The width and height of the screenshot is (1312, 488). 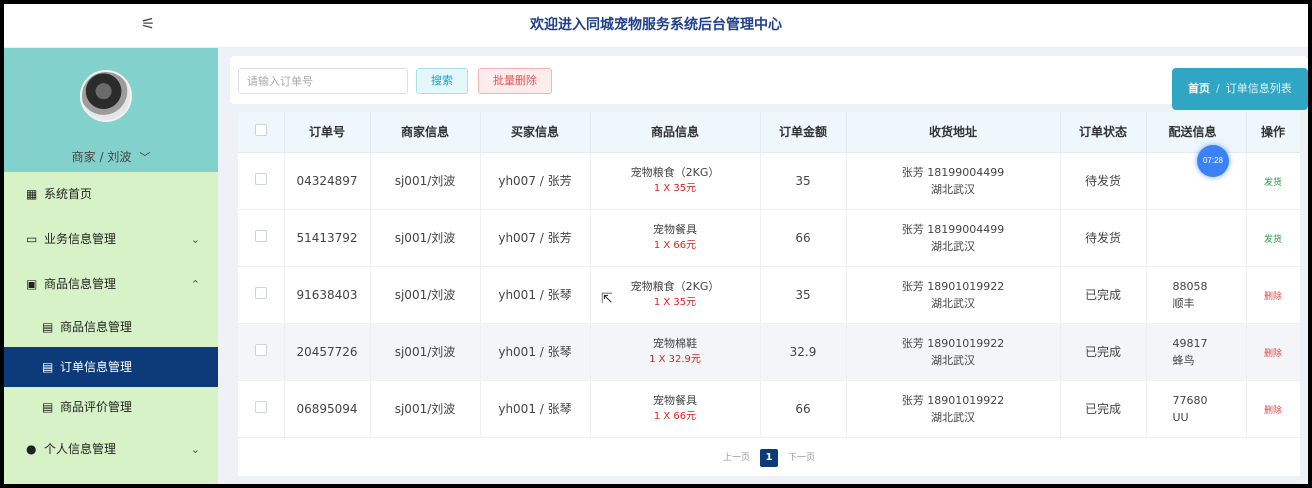 I want to click on order-no-cell: 04324897, so click(x=327, y=181).